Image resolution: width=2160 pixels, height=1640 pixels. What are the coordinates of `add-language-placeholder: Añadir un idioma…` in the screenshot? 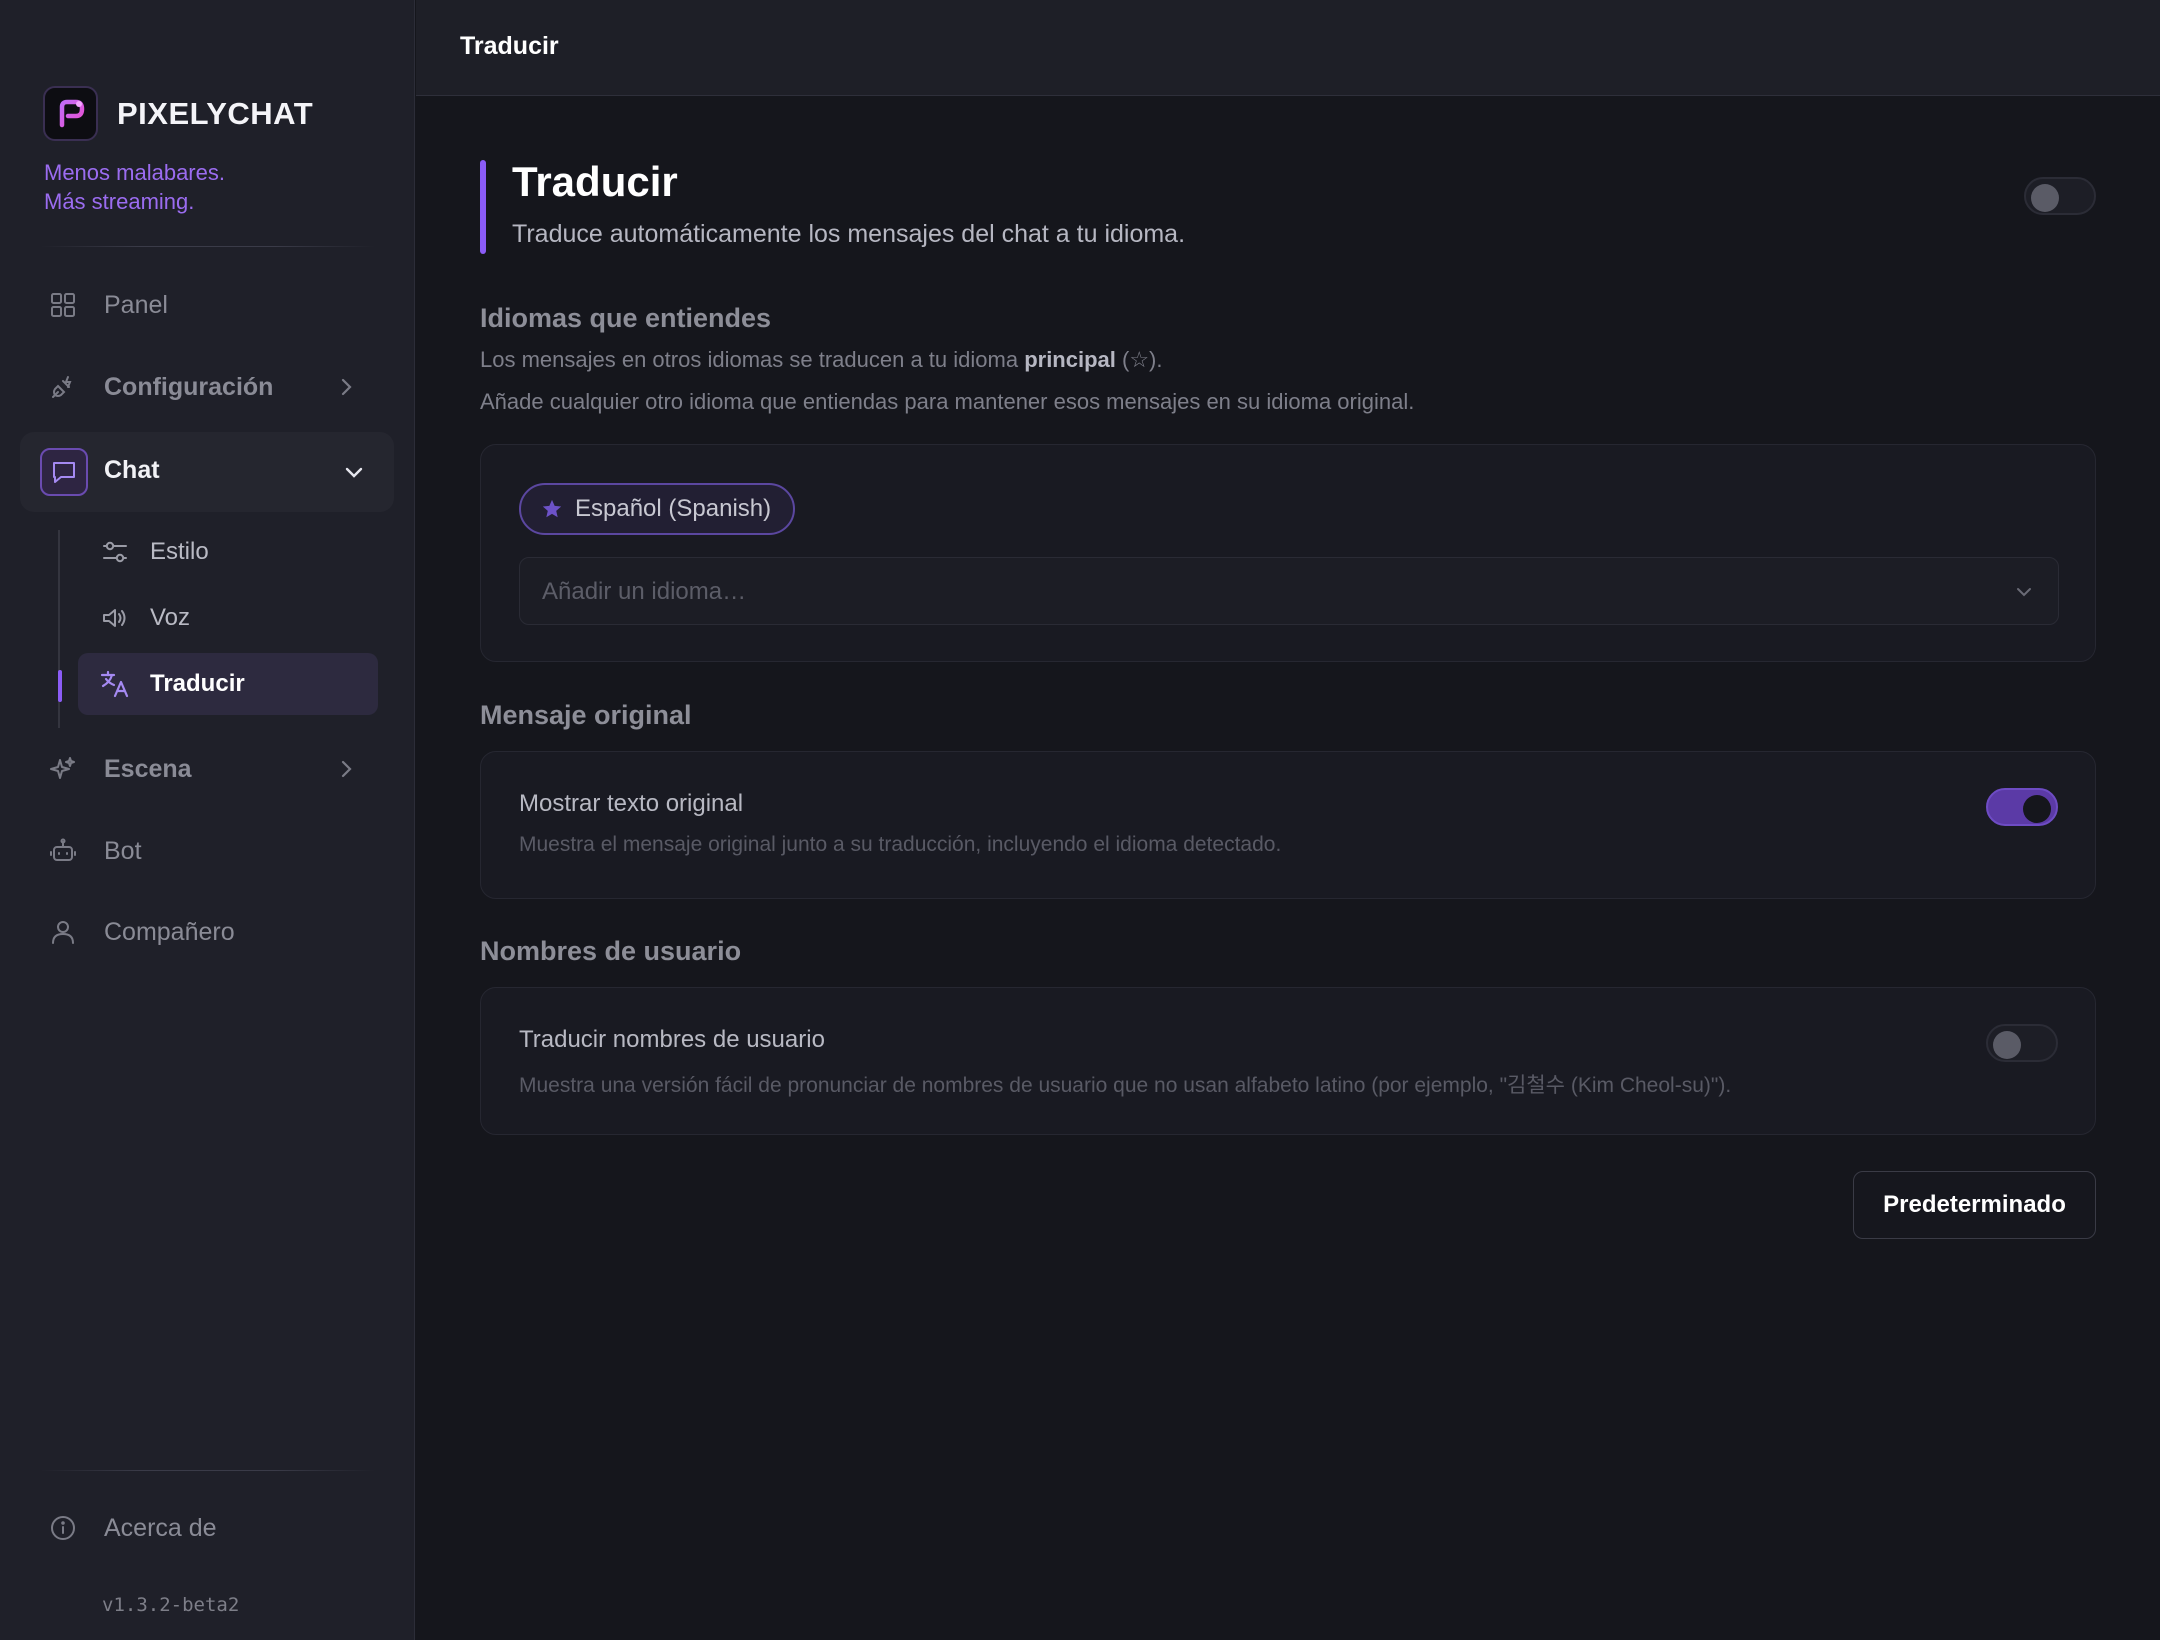 It's located at (644, 591).